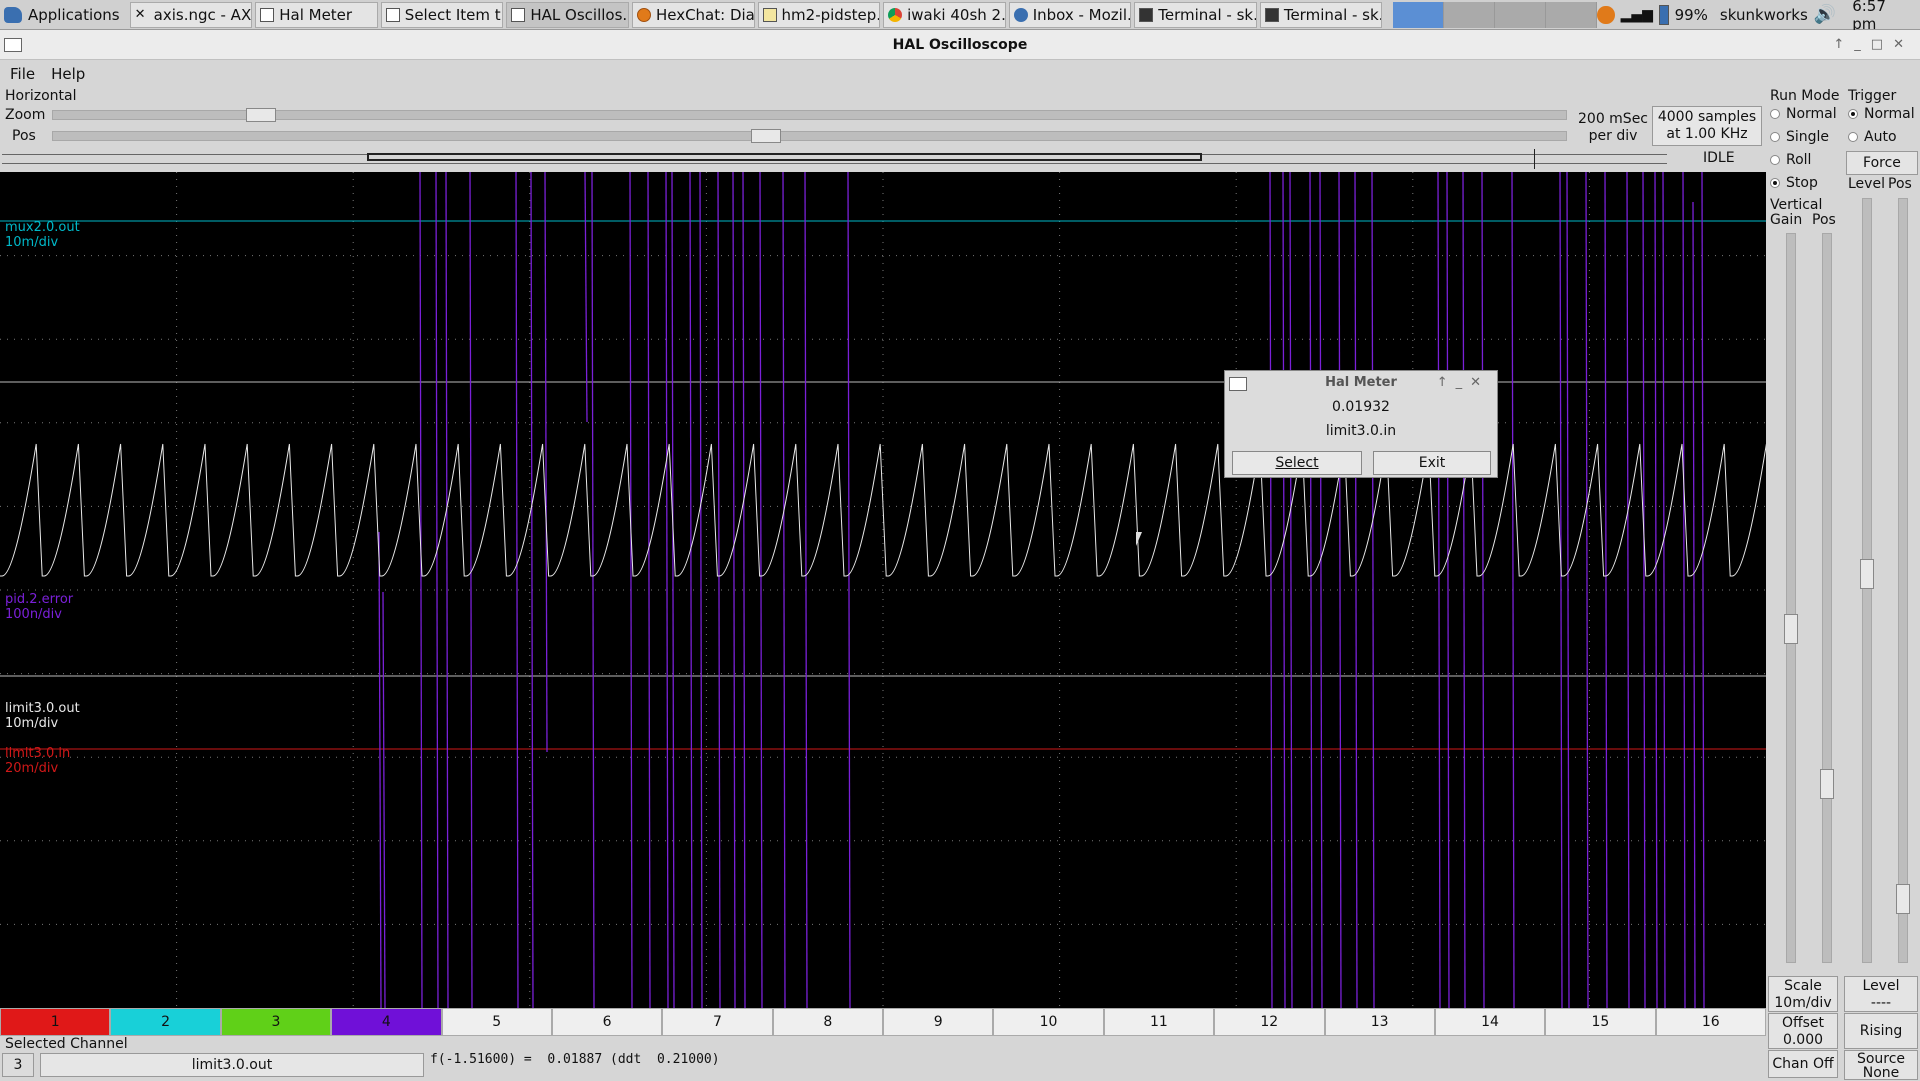 Image resolution: width=1920 pixels, height=1081 pixels. Describe the element at coordinates (1297, 463) in the screenshot. I see `meter-select-button: Select` at that location.